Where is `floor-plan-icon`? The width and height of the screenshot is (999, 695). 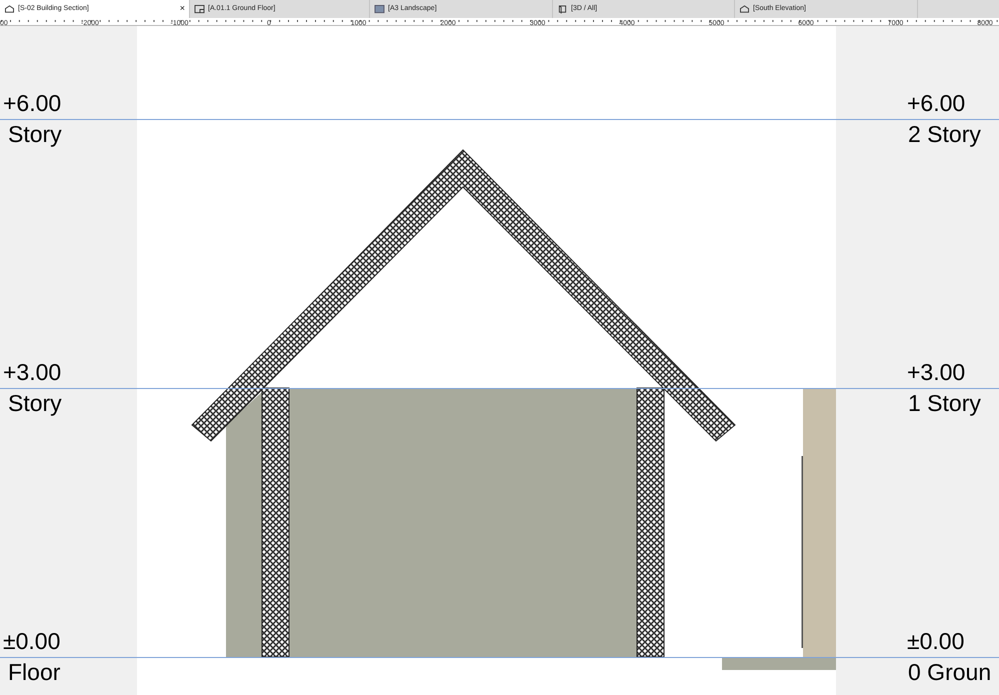 floor-plan-icon is located at coordinates (199, 9).